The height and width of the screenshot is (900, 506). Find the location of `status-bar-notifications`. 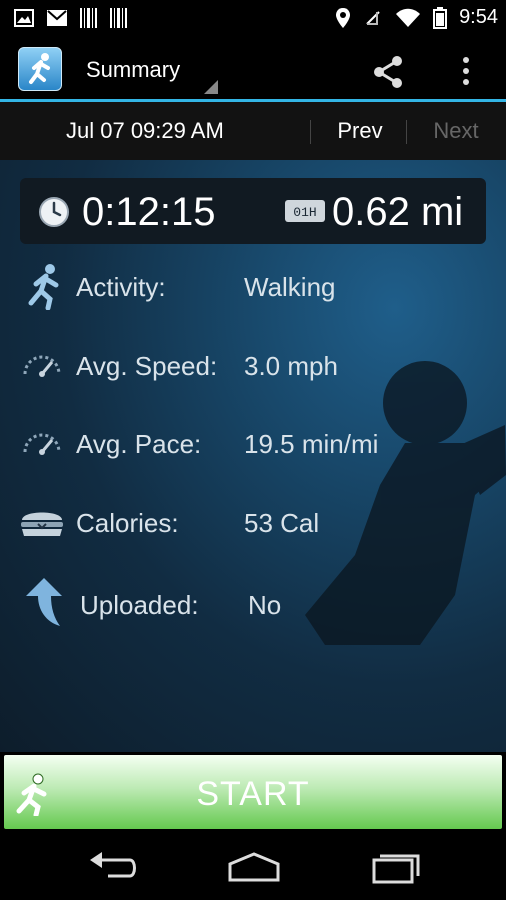

status-bar-notifications is located at coordinates (71, 18).